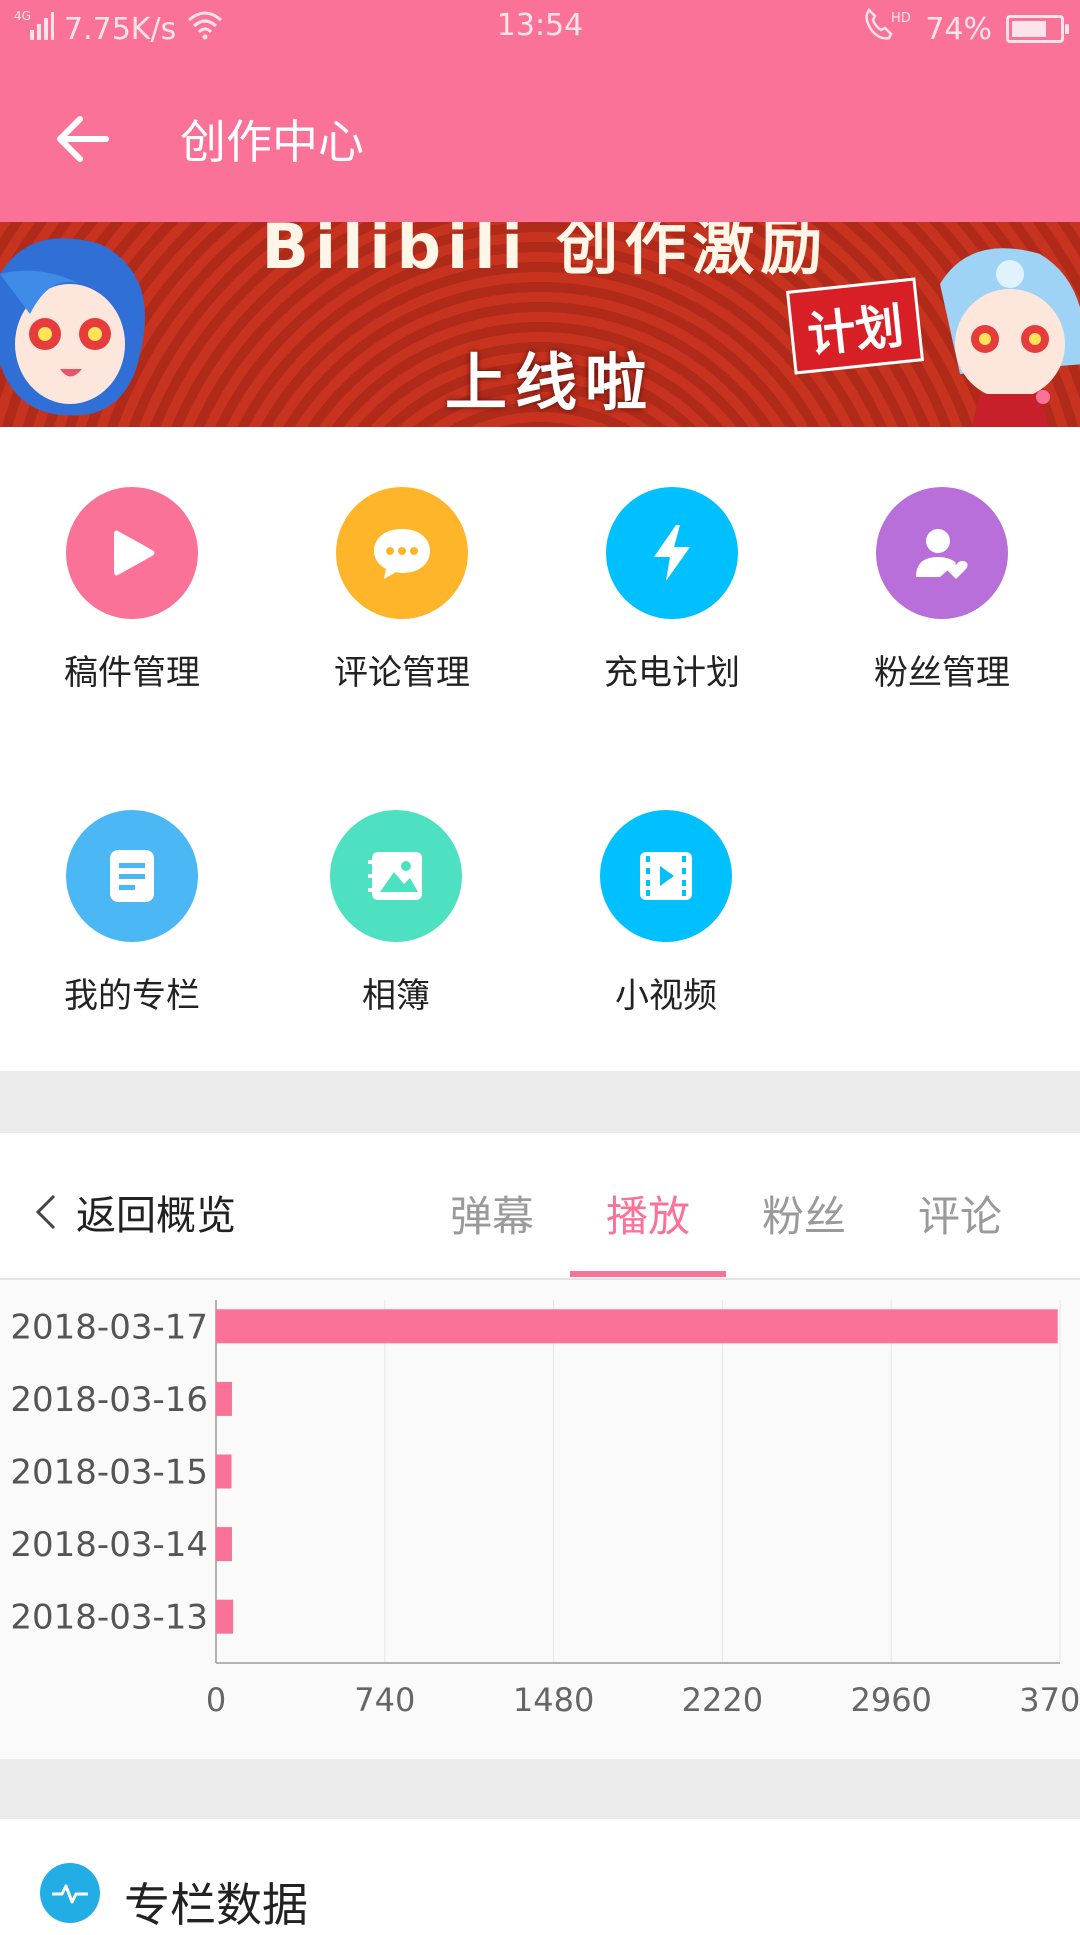  What do you see at coordinates (648, 1274) in the screenshot?
I see `active-tab-indicator` at bounding box center [648, 1274].